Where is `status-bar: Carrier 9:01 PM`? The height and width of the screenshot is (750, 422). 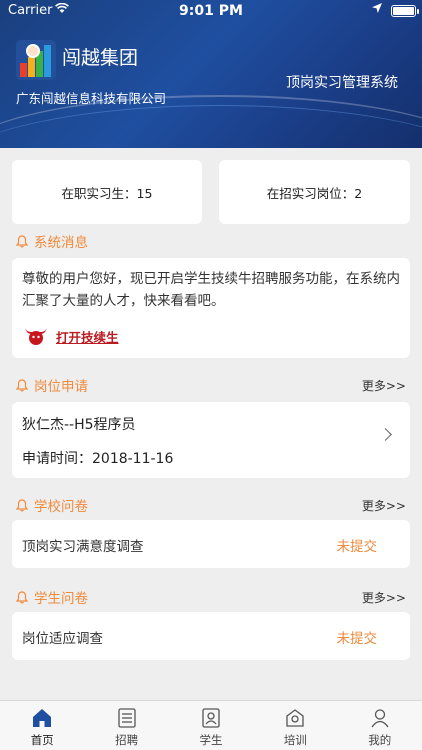 status-bar: Carrier 9:01 PM is located at coordinates (211, 11).